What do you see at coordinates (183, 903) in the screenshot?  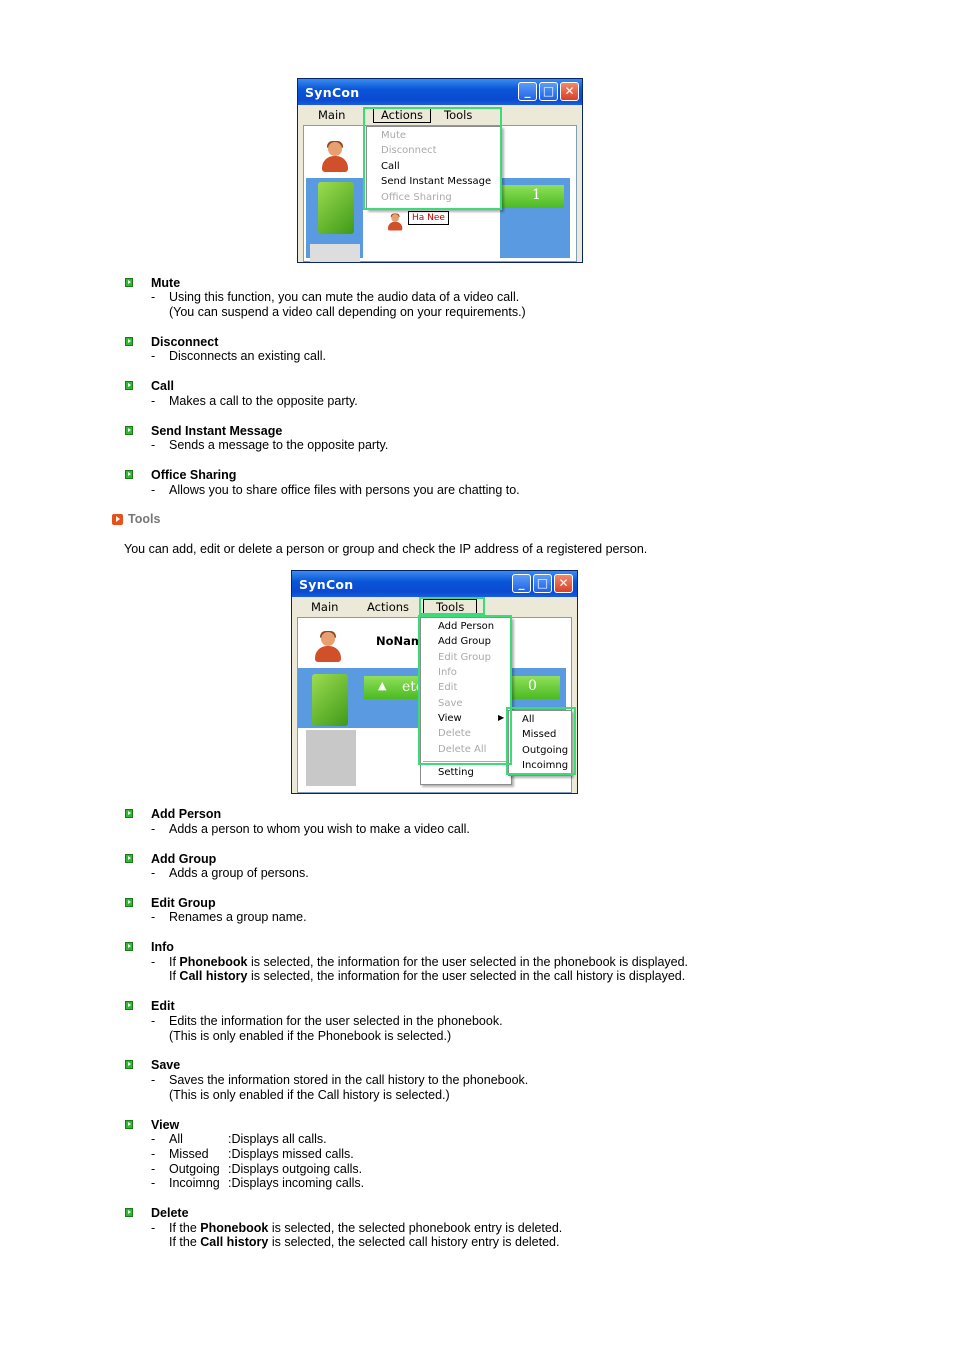 I see `item-title: Edit Group` at bounding box center [183, 903].